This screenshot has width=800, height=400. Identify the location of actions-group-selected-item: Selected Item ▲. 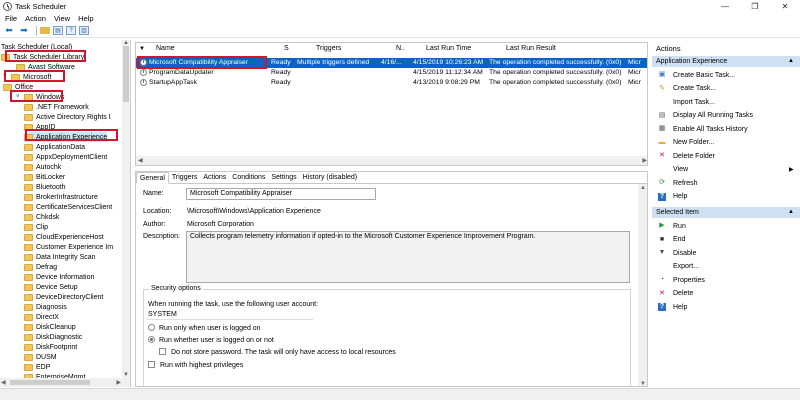
(726, 212).